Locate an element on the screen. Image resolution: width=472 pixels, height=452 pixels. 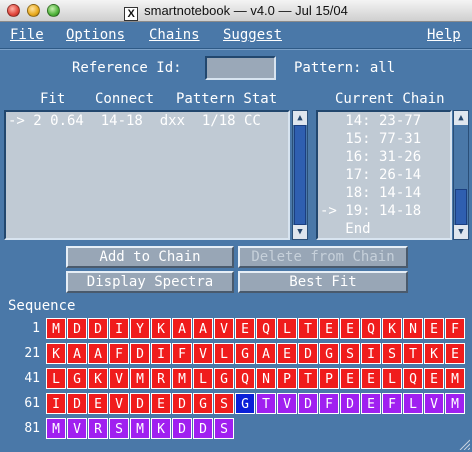
reference-id-input is located at coordinates (240, 68).